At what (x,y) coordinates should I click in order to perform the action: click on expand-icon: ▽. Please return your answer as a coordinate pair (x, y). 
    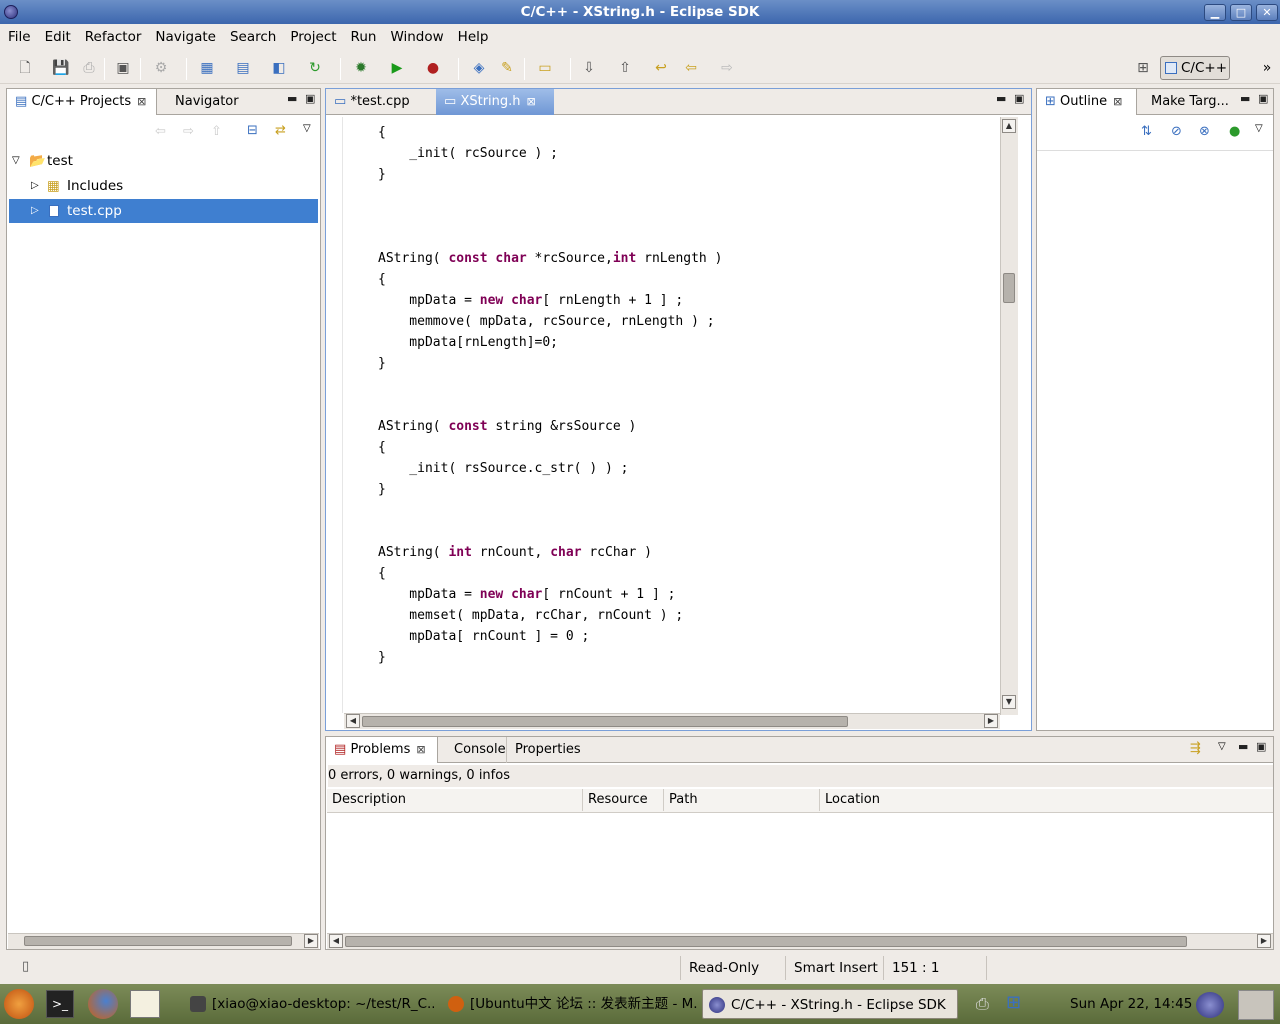
    Looking at the image, I should click on (16, 161).